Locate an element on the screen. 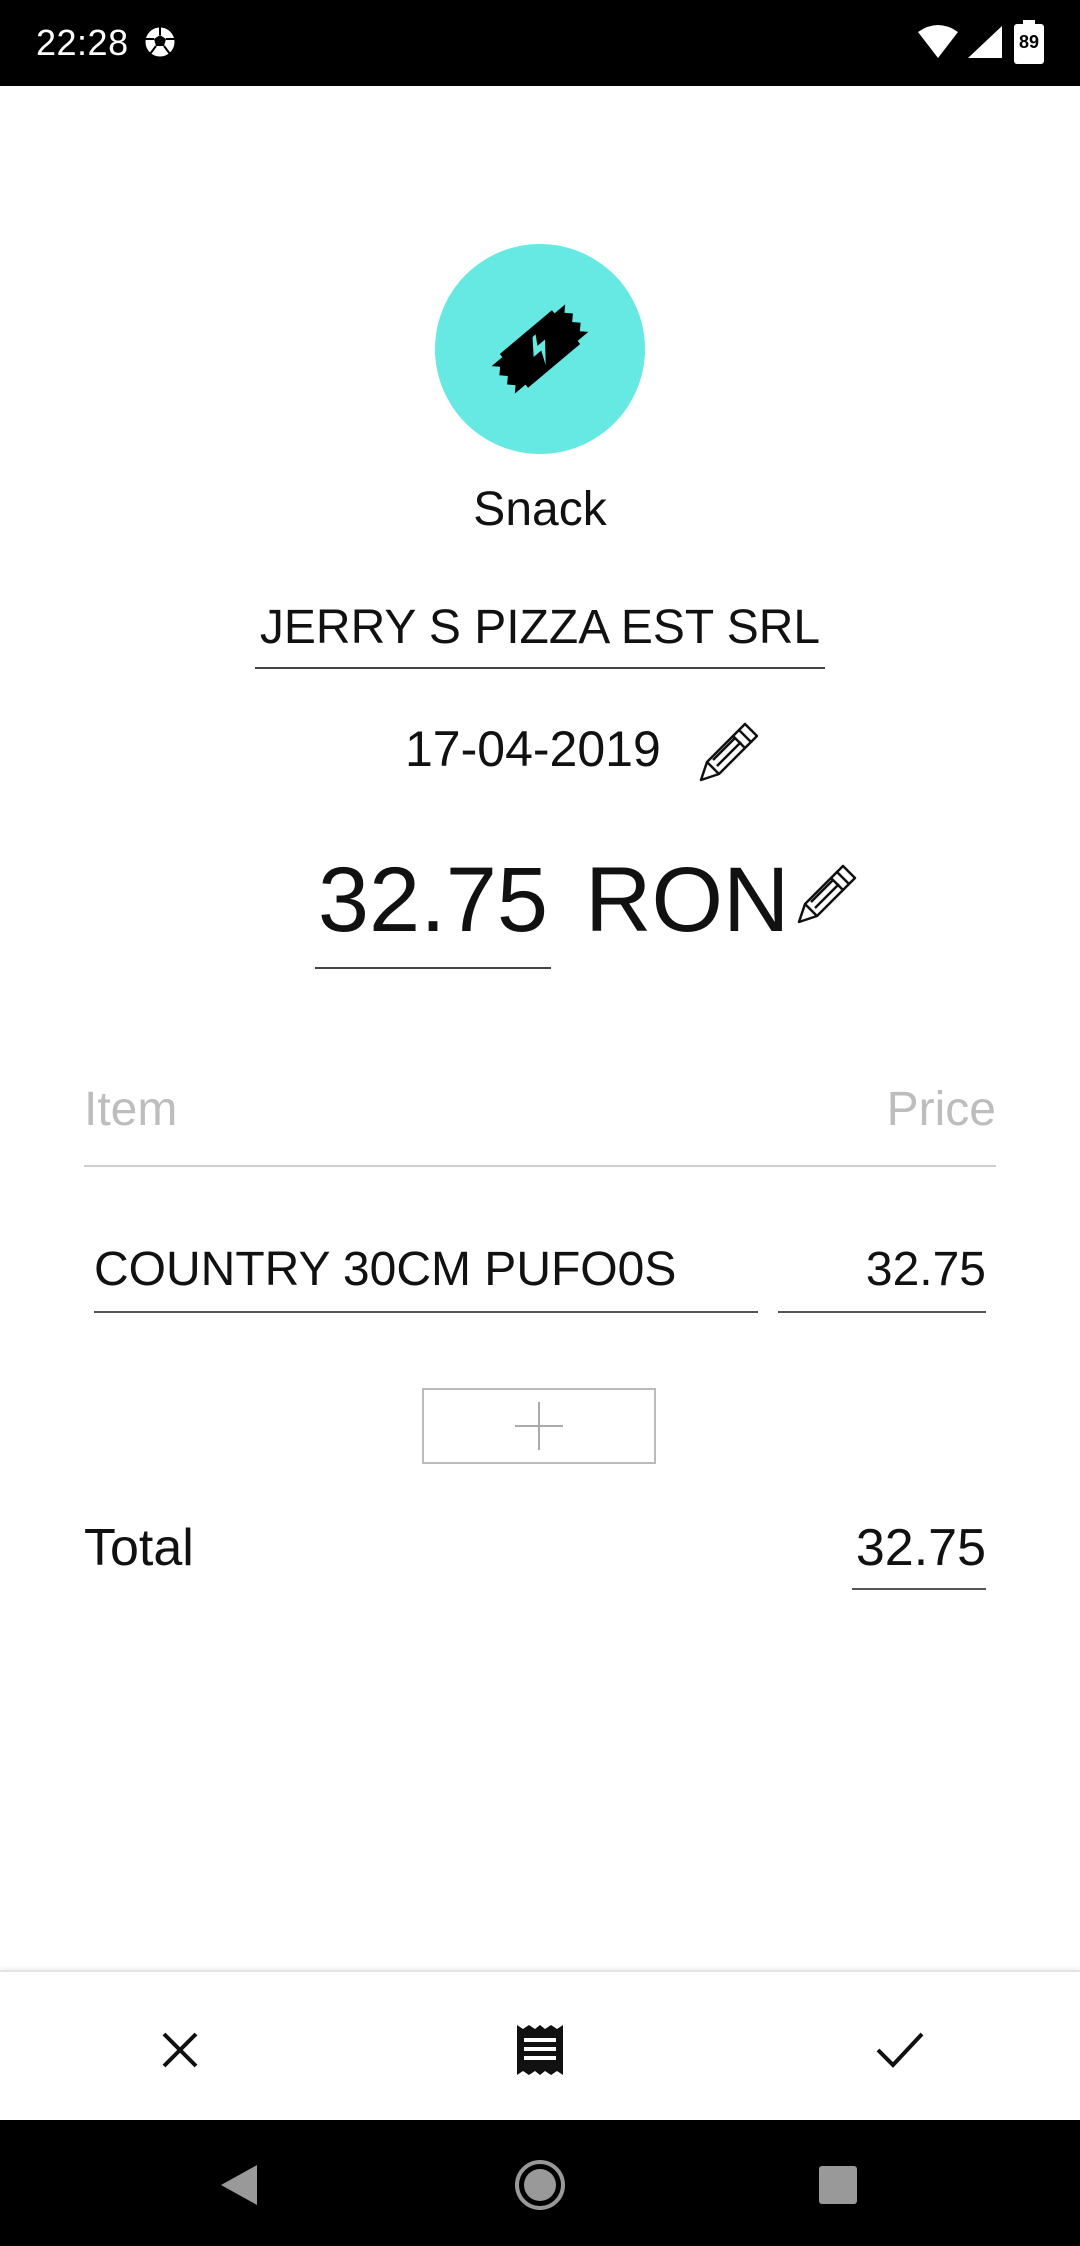 The width and height of the screenshot is (1080, 2246). snack-bar-icon is located at coordinates (540, 349).